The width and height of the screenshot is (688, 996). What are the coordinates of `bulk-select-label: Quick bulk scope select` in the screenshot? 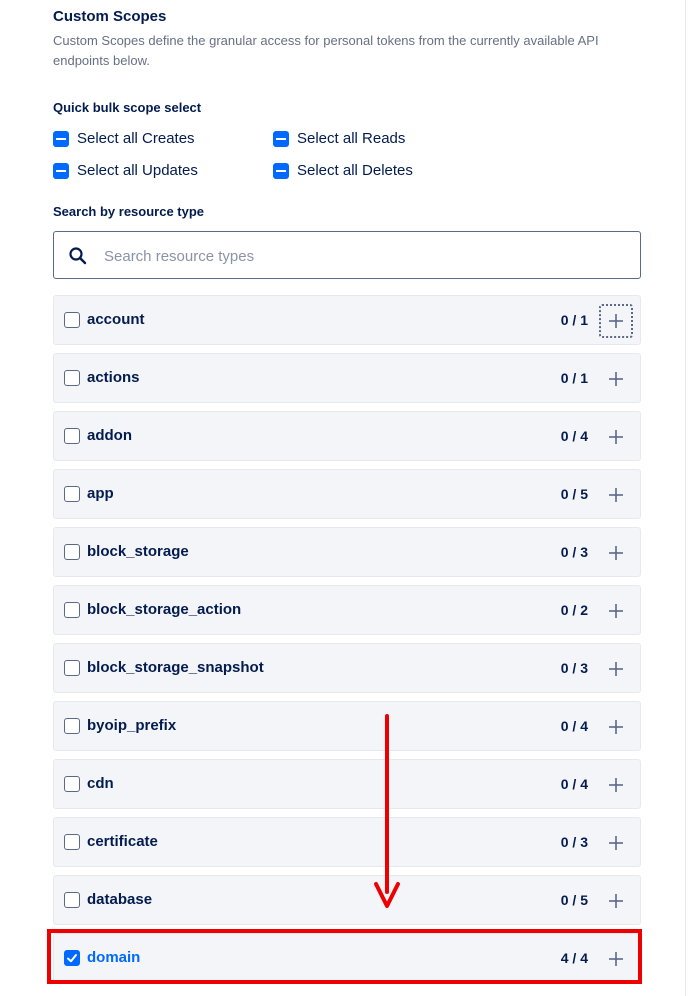 It's located at (127, 107).